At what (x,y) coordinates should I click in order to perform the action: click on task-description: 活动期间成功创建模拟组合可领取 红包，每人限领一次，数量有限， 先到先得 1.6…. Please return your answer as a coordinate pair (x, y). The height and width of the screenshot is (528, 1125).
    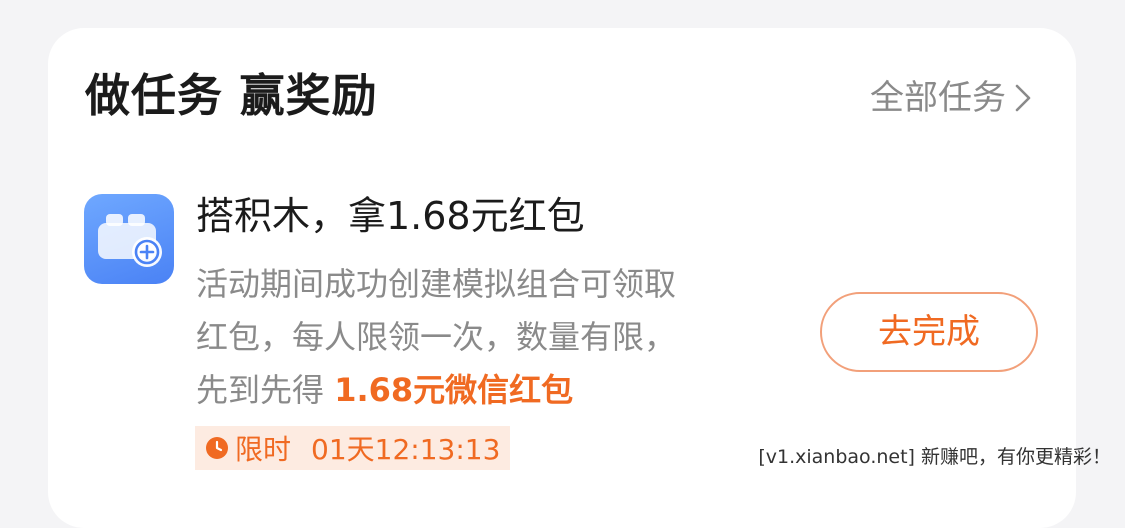
    Looking at the image, I should click on (476, 337).